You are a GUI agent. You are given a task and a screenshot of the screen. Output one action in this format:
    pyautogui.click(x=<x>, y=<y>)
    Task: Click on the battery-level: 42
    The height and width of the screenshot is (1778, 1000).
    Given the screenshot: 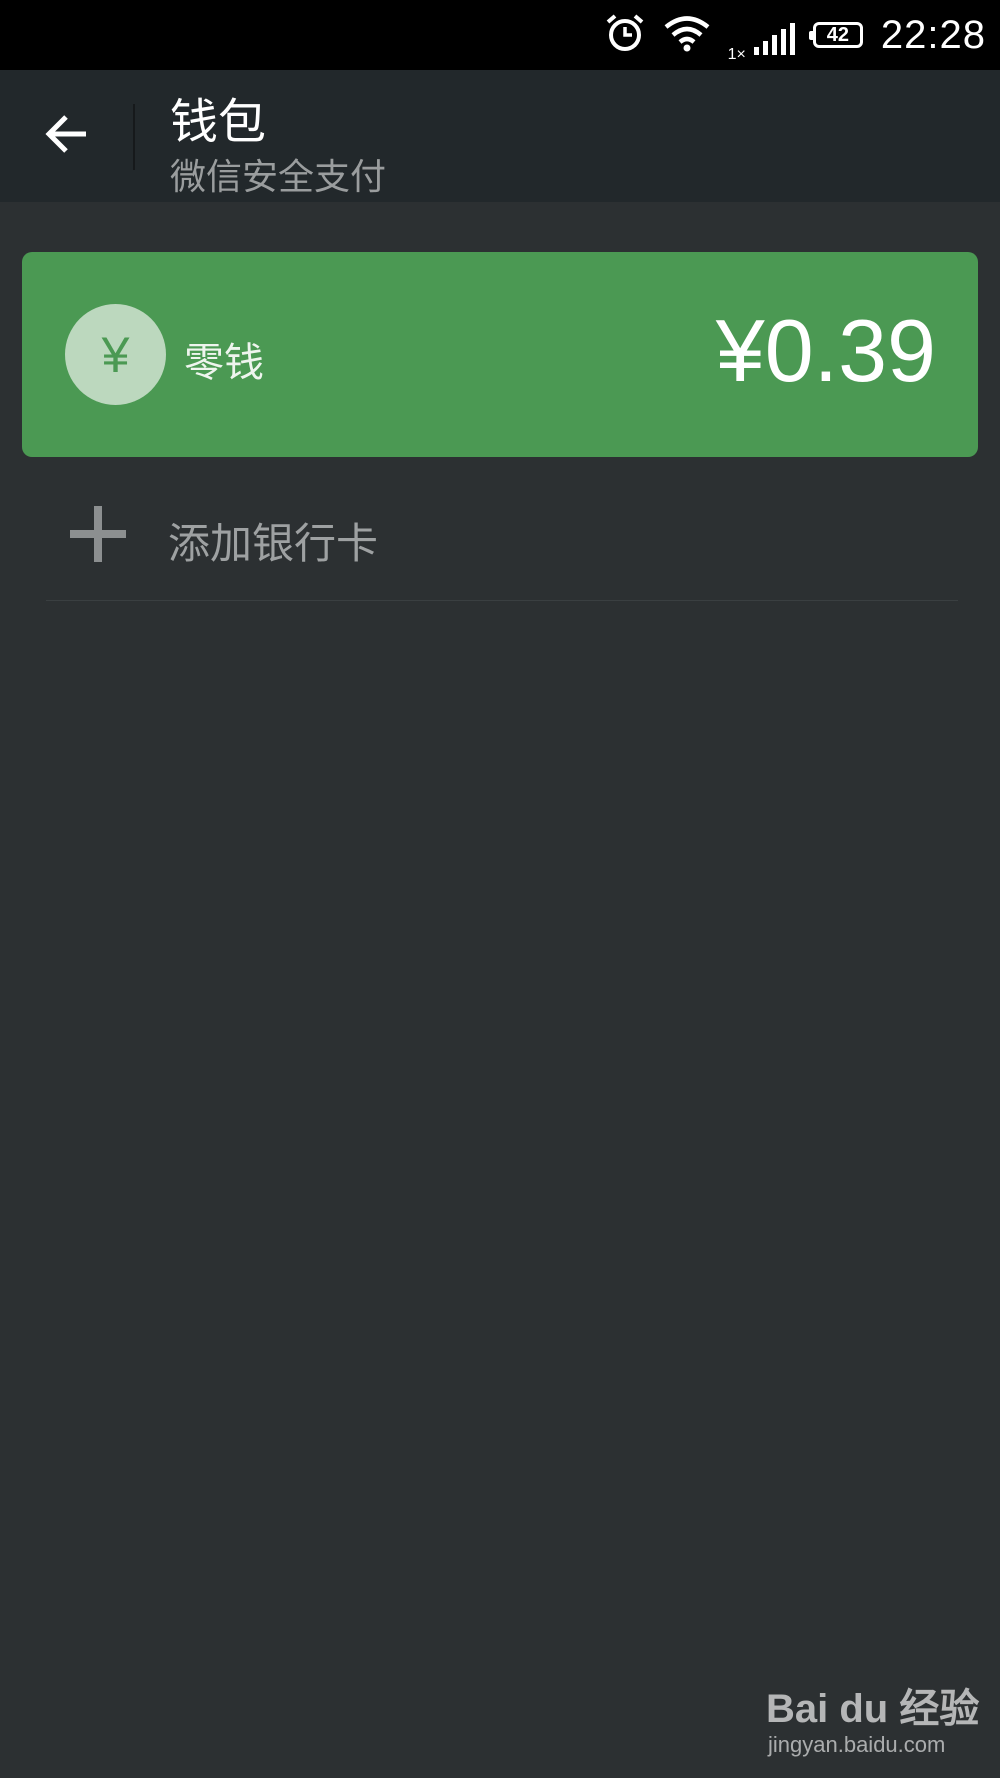 What is the action you would take?
    pyautogui.click(x=838, y=34)
    